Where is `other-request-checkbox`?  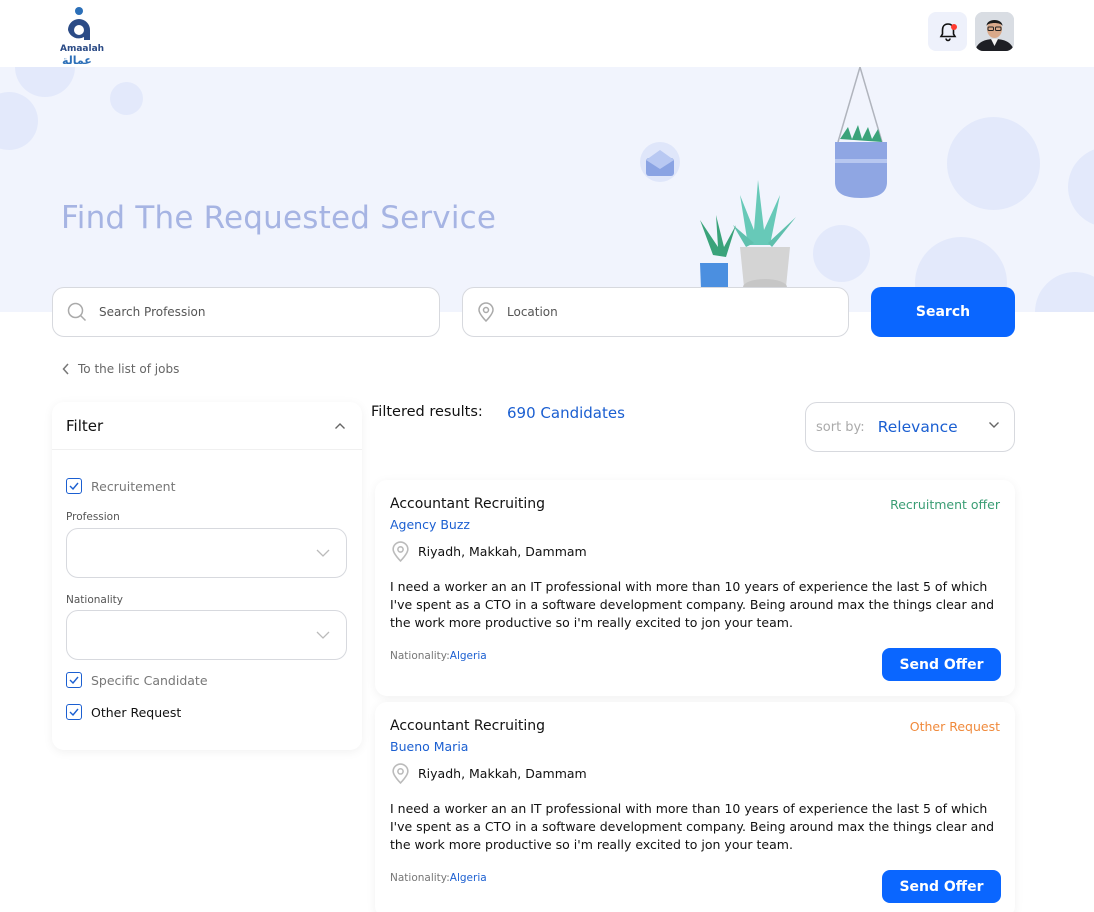
other-request-checkbox is located at coordinates (74, 712).